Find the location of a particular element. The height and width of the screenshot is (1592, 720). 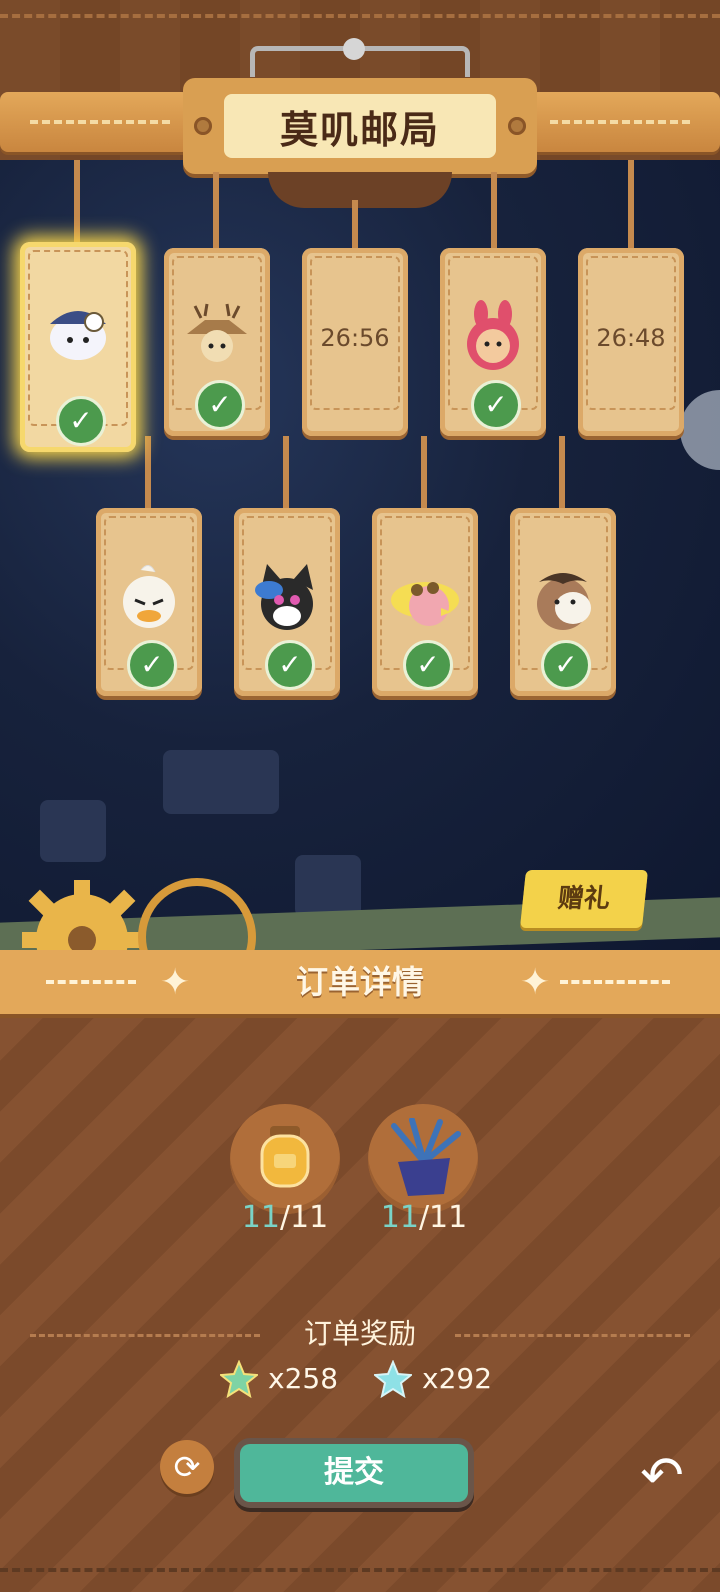

title-plate-base is located at coordinates (360, 190).